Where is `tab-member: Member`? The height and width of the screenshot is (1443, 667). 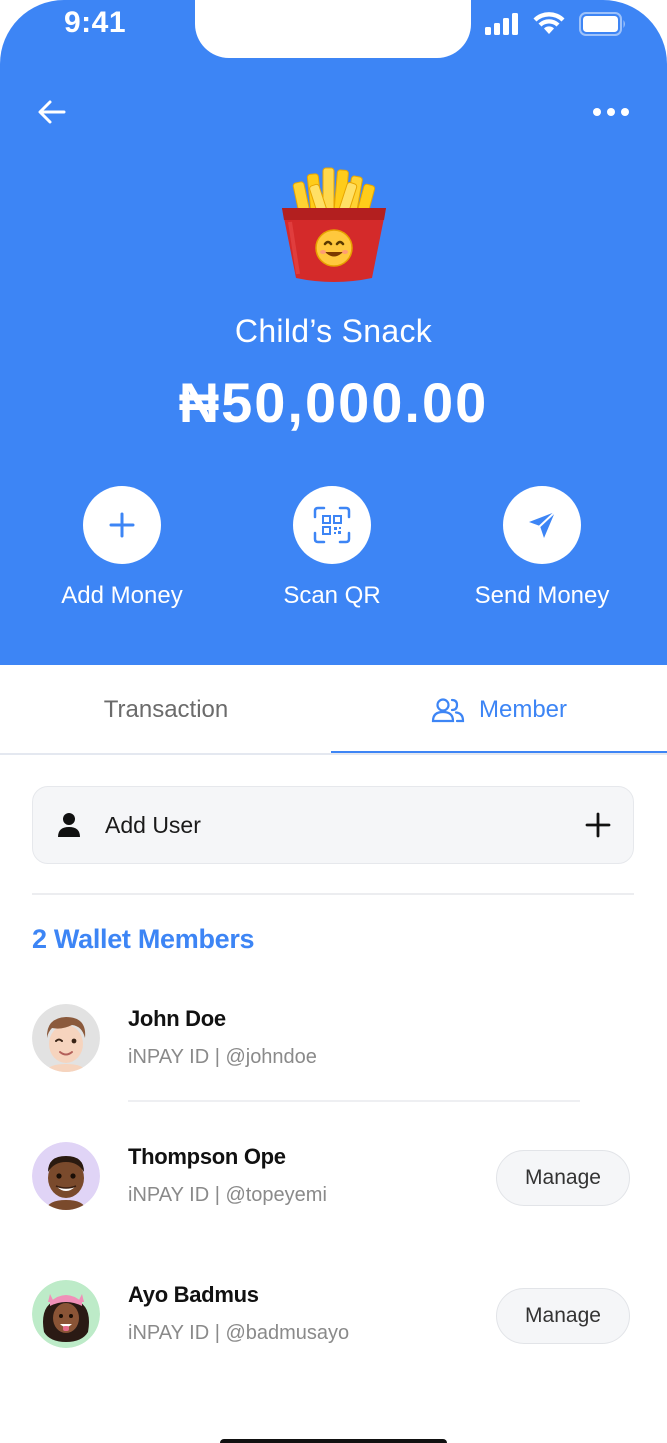 tab-member: Member is located at coordinates (499, 710).